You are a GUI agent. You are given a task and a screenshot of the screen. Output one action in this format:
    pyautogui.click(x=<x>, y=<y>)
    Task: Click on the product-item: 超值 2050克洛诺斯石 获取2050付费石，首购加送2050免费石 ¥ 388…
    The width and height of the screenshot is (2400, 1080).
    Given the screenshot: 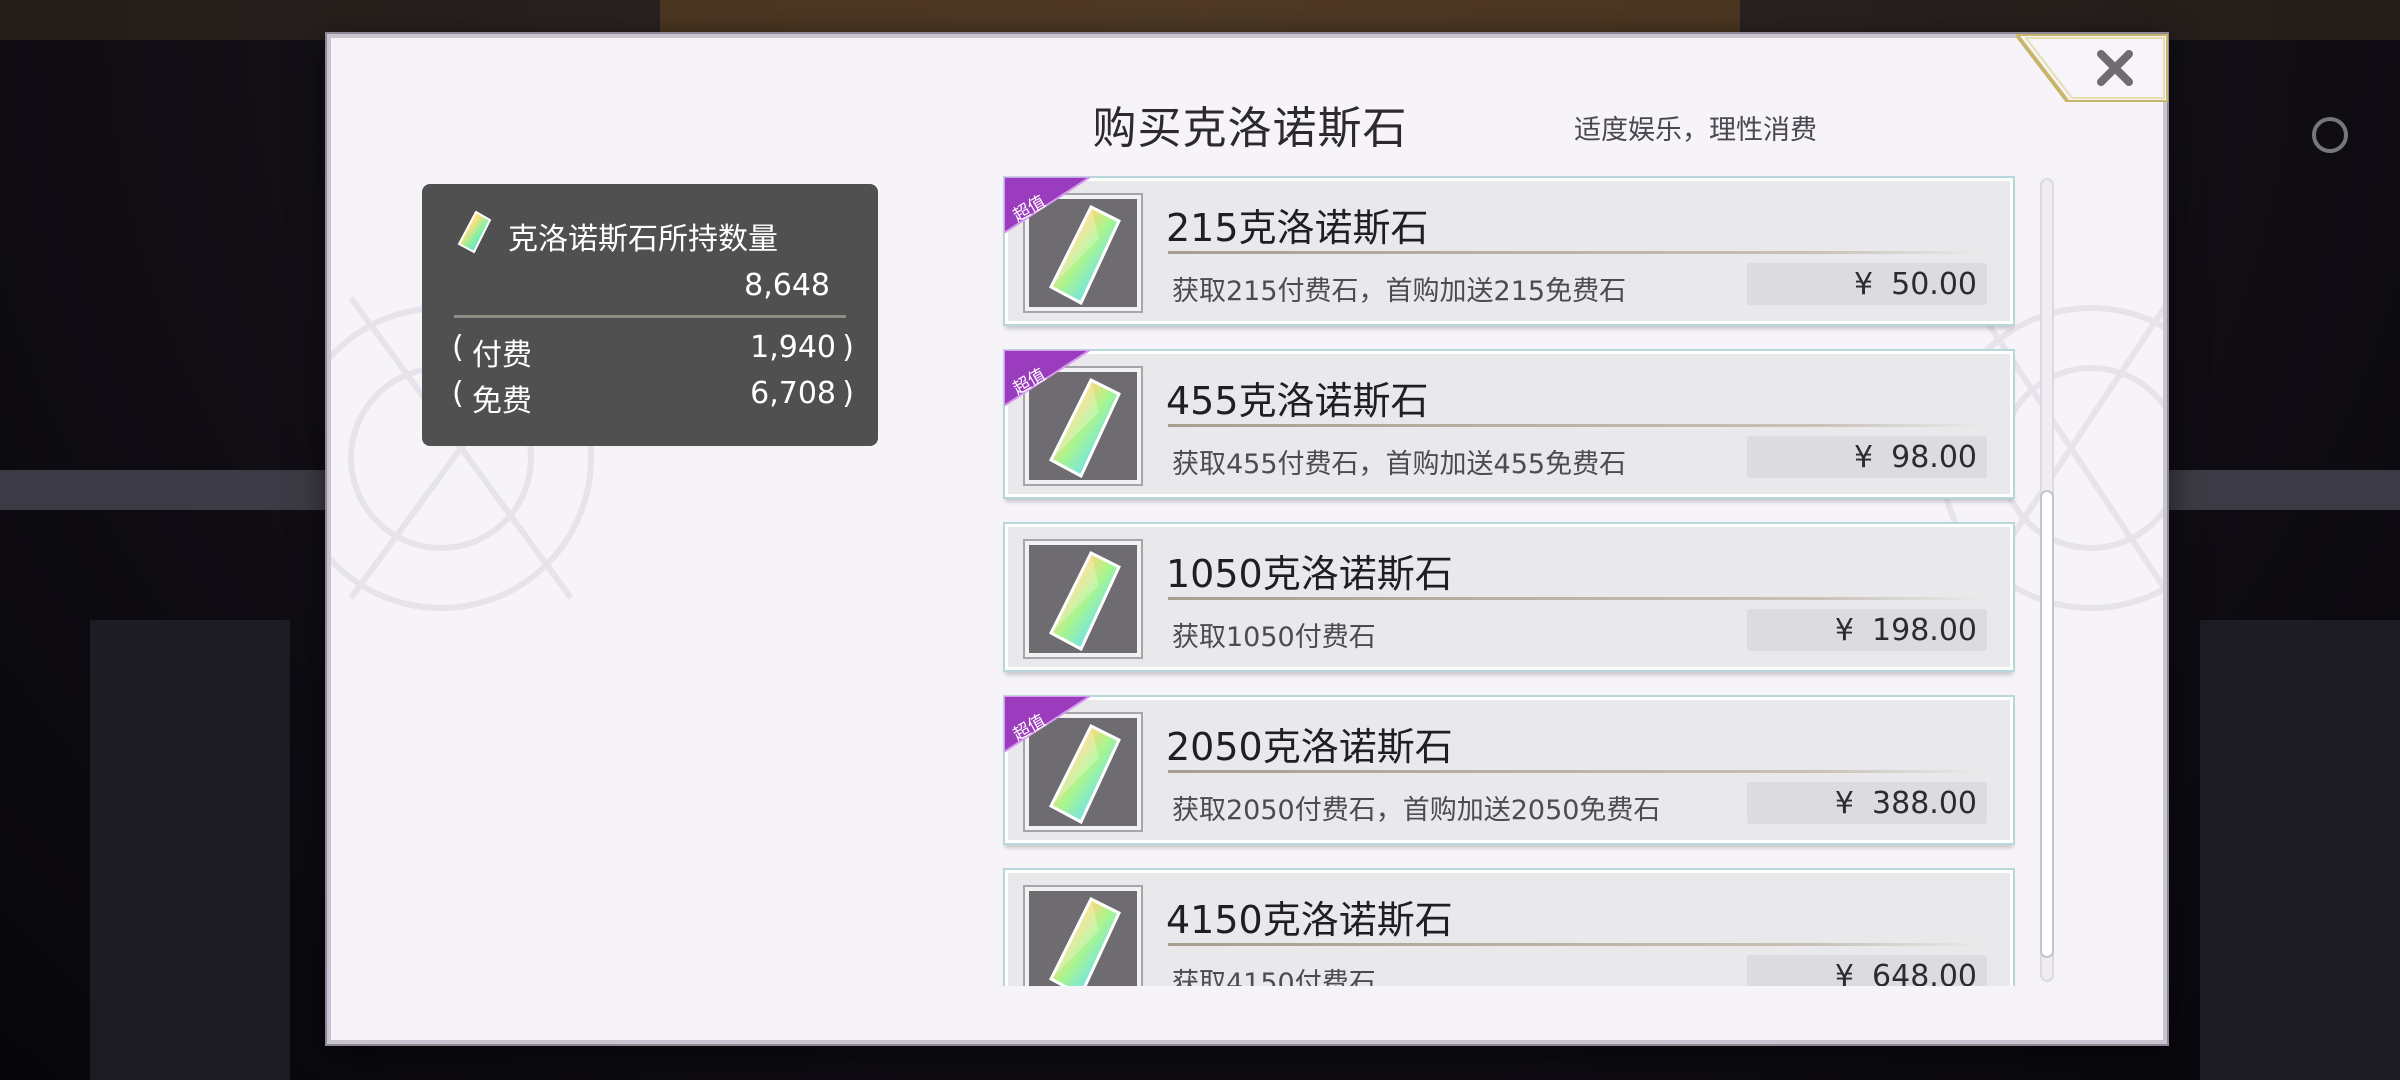 What is the action you would take?
    pyautogui.click(x=1508, y=769)
    